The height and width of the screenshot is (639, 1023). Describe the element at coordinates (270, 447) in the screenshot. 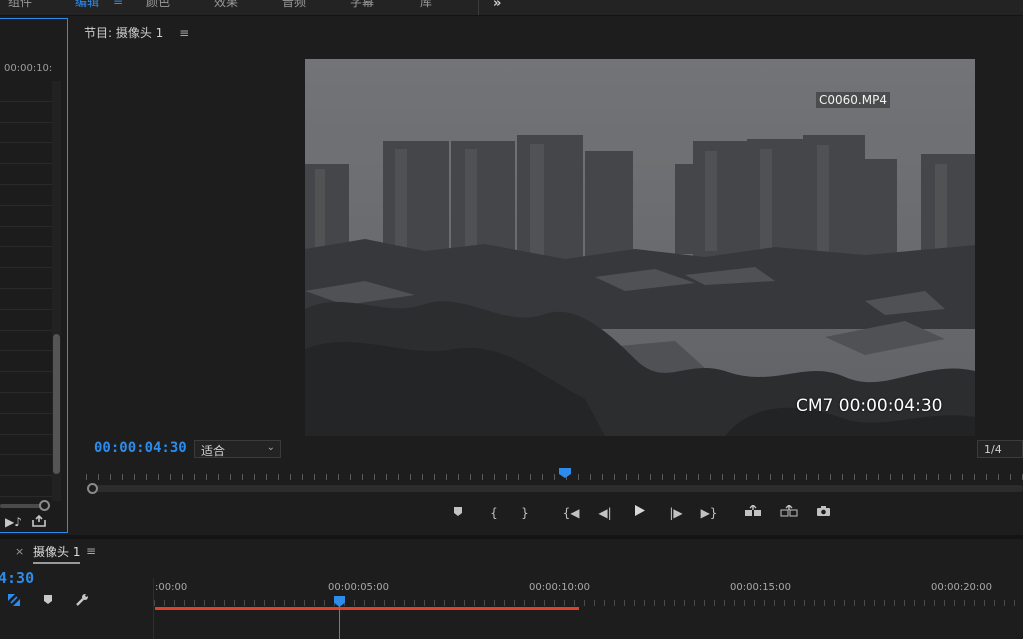

I see `chevron-down-icon: ⌄` at that location.